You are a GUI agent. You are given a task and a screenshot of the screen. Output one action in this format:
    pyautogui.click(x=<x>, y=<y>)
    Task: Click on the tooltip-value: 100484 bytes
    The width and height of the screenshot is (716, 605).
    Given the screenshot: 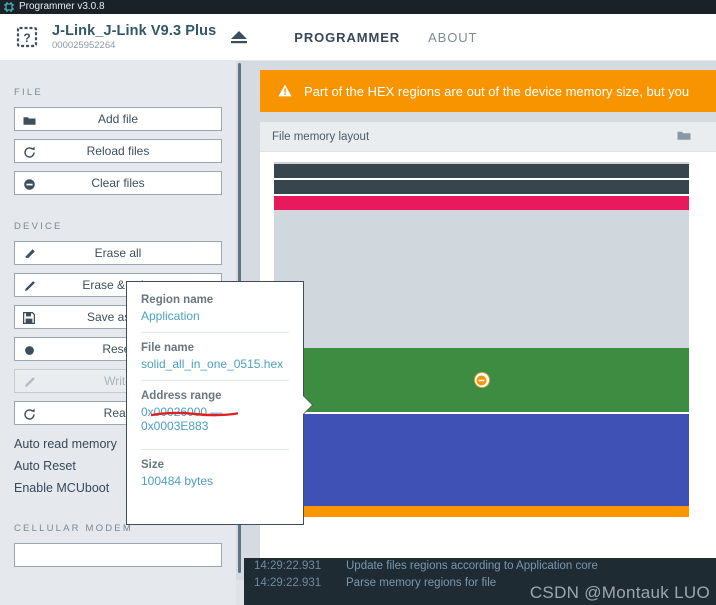 What is the action you would take?
    pyautogui.click(x=177, y=481)
    